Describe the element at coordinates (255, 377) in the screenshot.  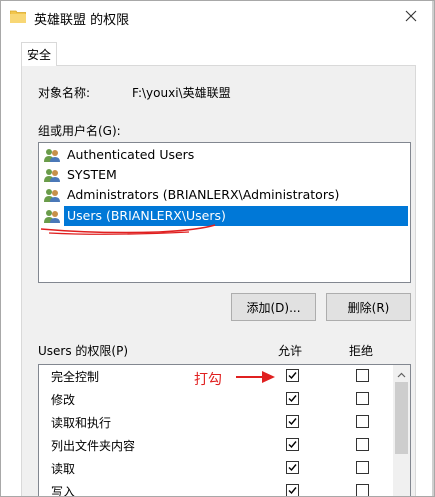
I see `red-arrow-icon` at that location.